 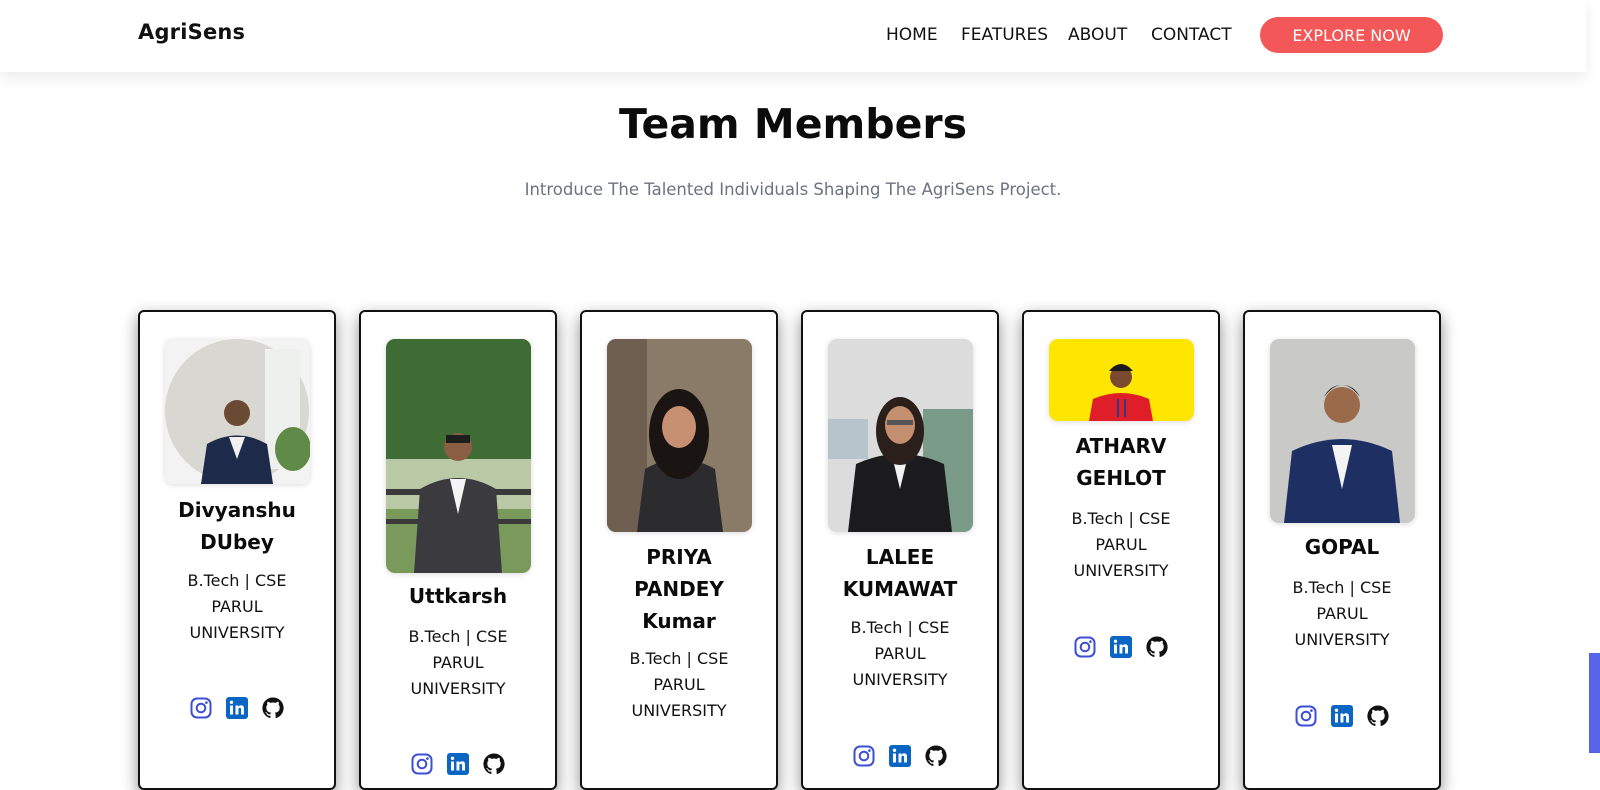 I want to click on explore-now-button: EXPLORE NOW, so click(x=1351, y=35).